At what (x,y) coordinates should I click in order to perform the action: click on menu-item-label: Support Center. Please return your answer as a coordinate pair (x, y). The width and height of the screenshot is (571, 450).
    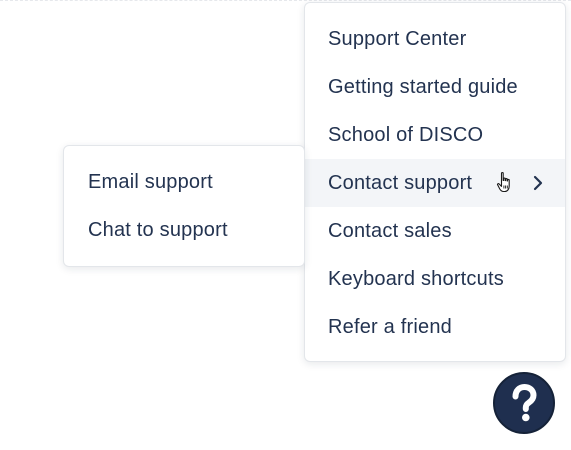
    Looking at the image, I should click on (397, 39).